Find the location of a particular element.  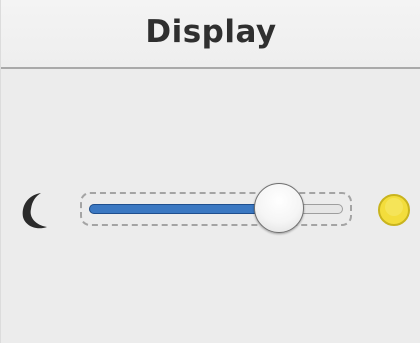

slider-fill is located at coordinates (184, 209).